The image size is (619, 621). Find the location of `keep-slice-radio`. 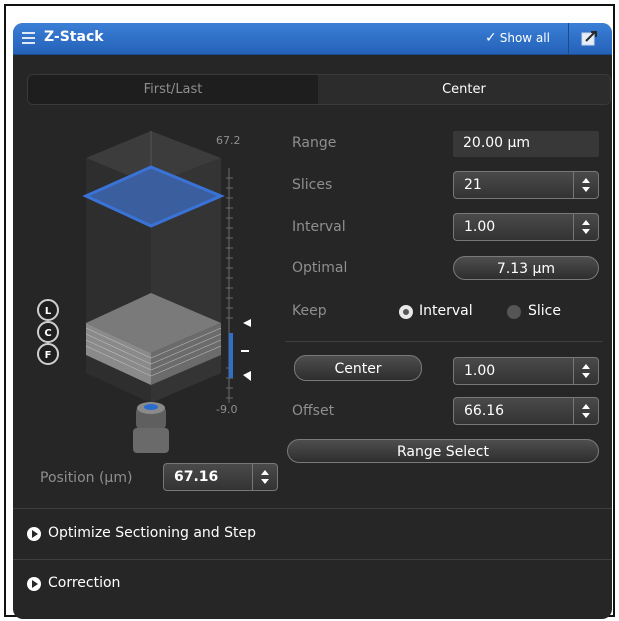

keep-slice-radio is located at coordinates (514, 312).